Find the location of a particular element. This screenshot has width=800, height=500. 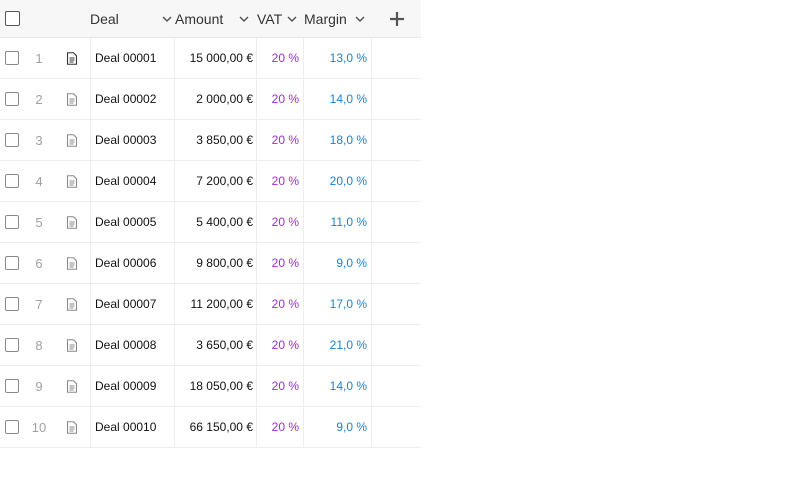

deal-cell: Deal 00005 is located at coordinates (134, 222).